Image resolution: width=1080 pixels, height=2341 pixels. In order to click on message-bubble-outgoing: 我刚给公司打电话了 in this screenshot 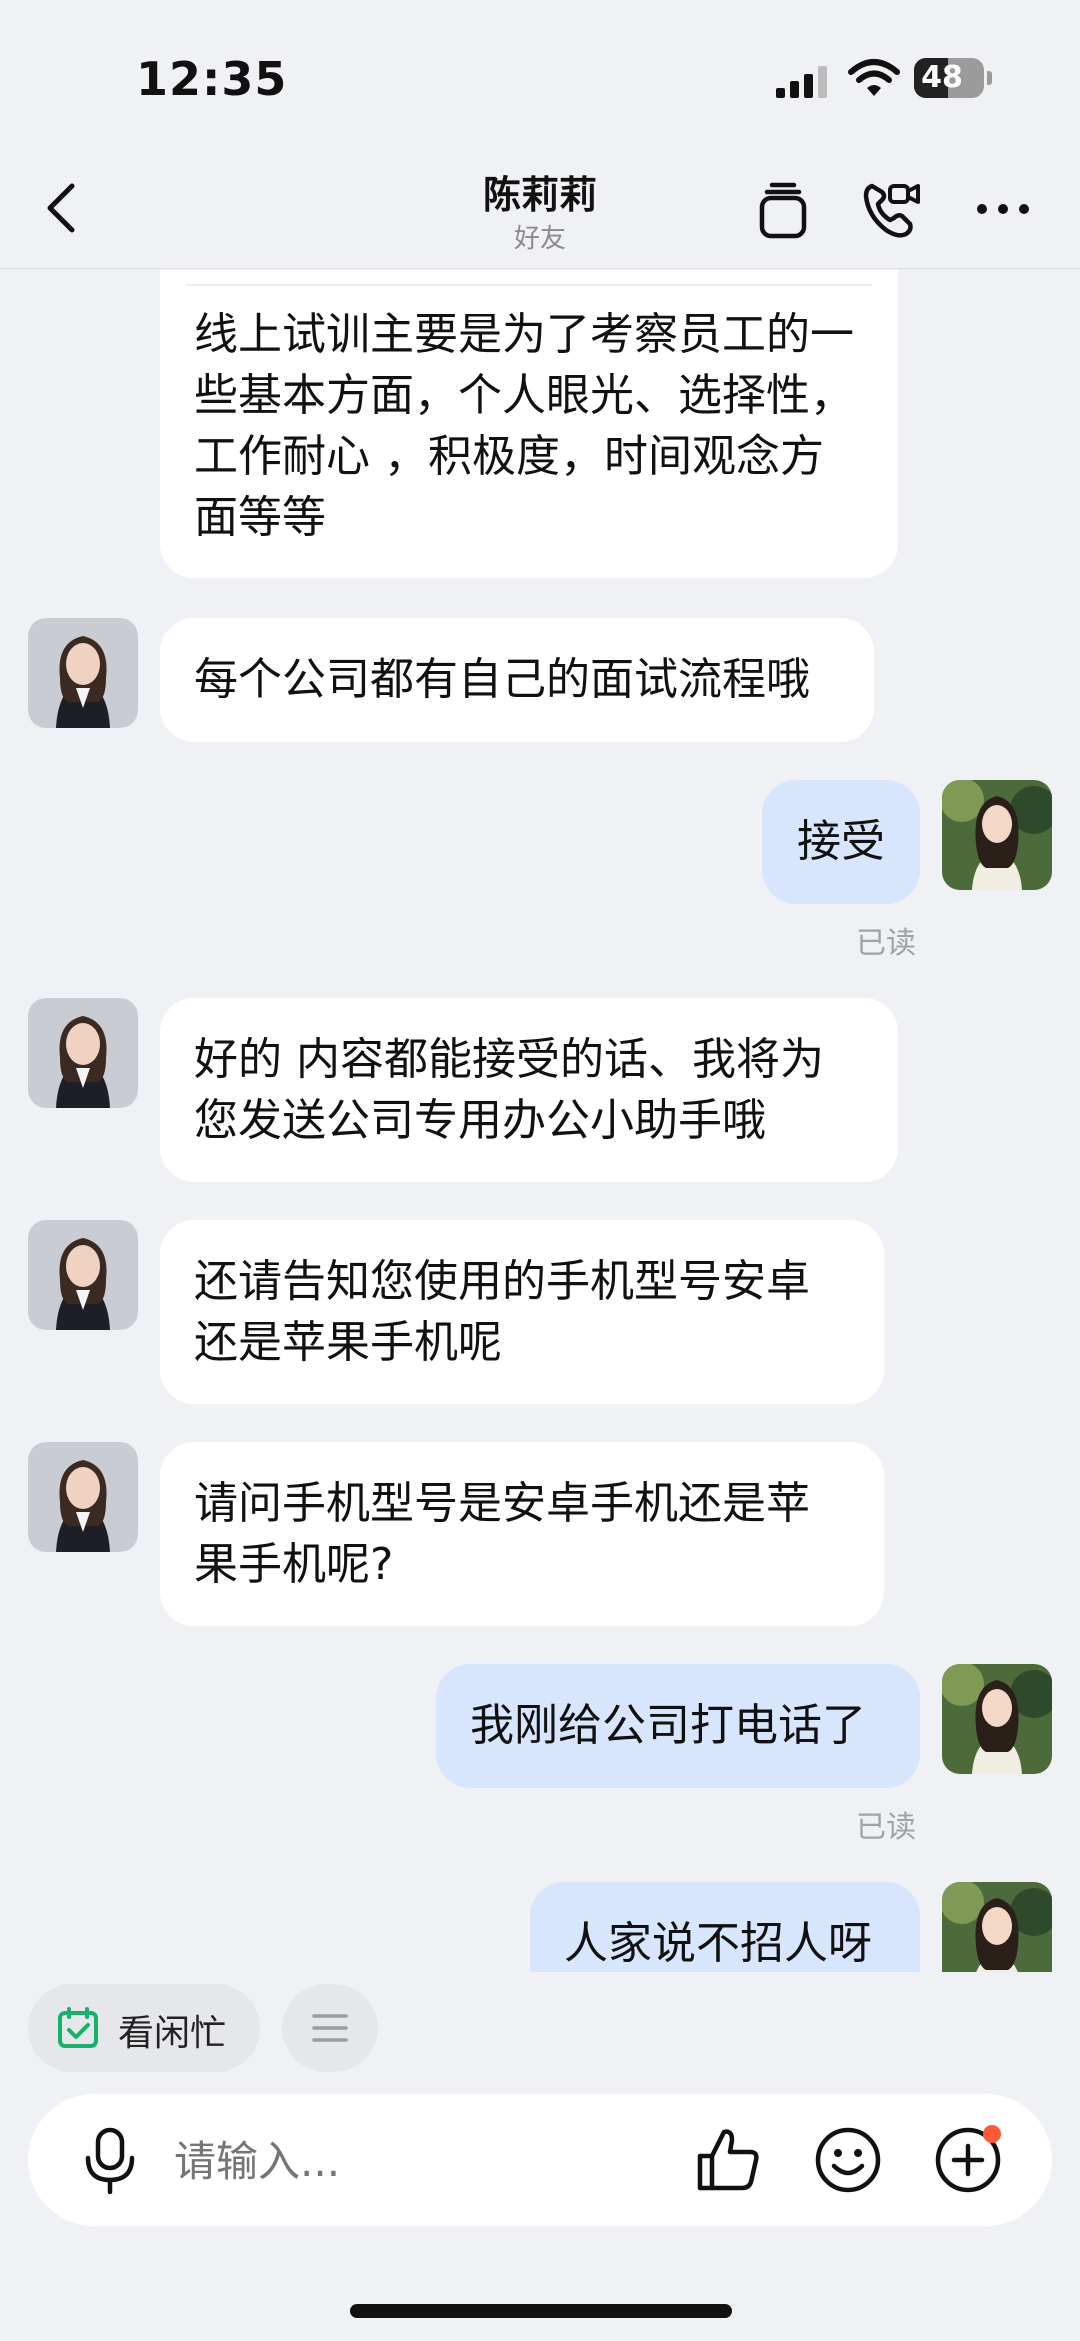, I will do `click(678, 1726)`.